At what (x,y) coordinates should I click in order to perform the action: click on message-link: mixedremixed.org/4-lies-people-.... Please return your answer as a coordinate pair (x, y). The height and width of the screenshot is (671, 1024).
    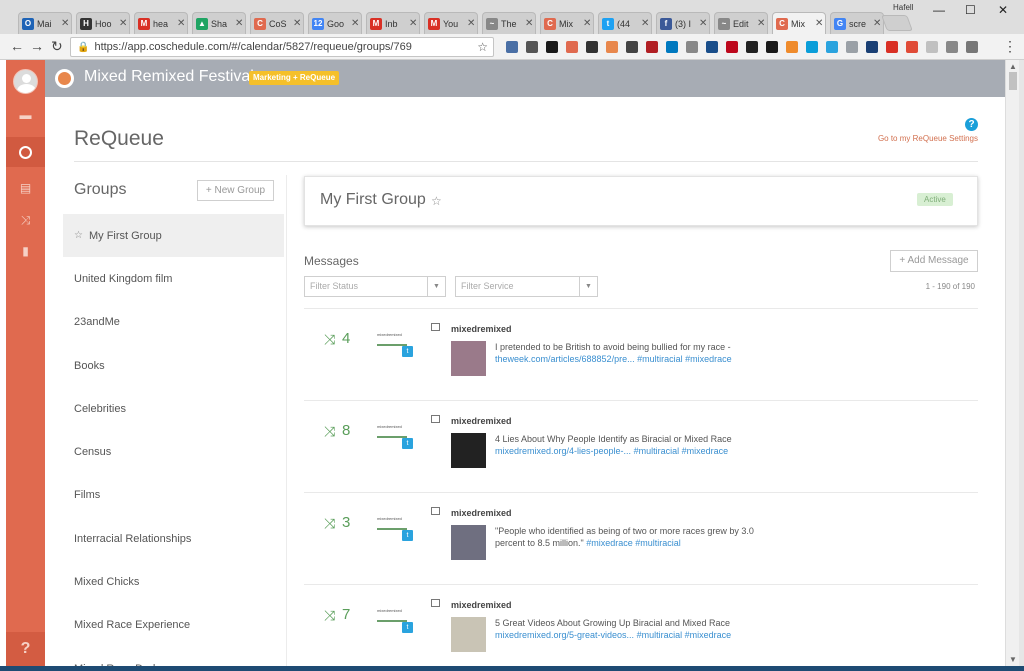
    Looking at the image, I should click on (563, 451).